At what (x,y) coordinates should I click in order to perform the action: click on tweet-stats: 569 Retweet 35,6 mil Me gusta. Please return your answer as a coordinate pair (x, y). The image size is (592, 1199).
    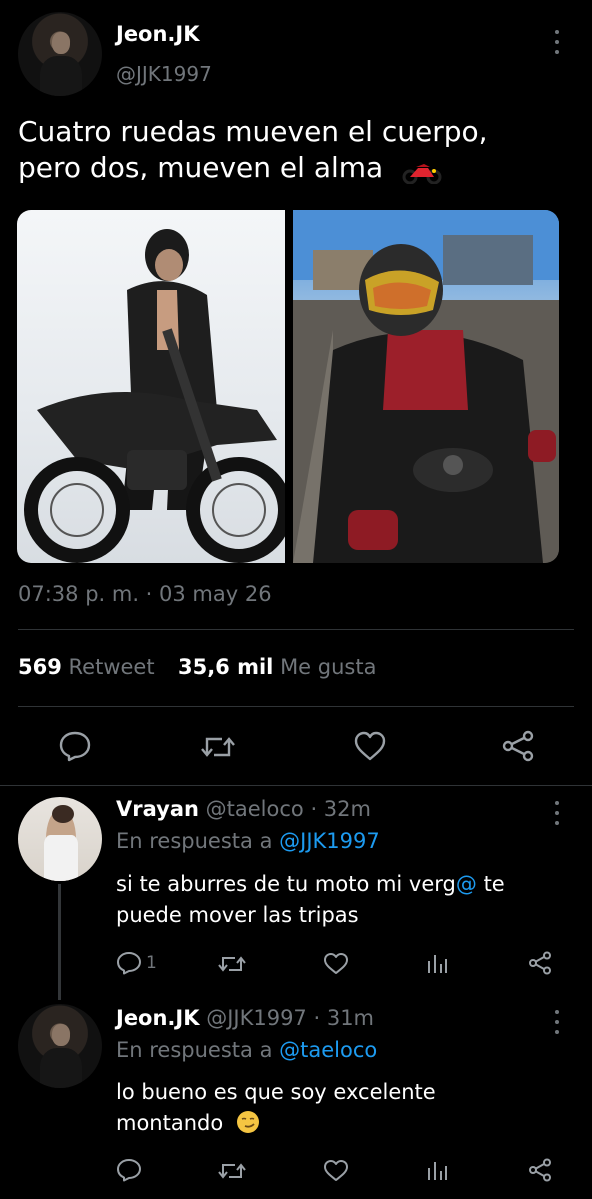
    Looking at the image, I should click on (197, 667).